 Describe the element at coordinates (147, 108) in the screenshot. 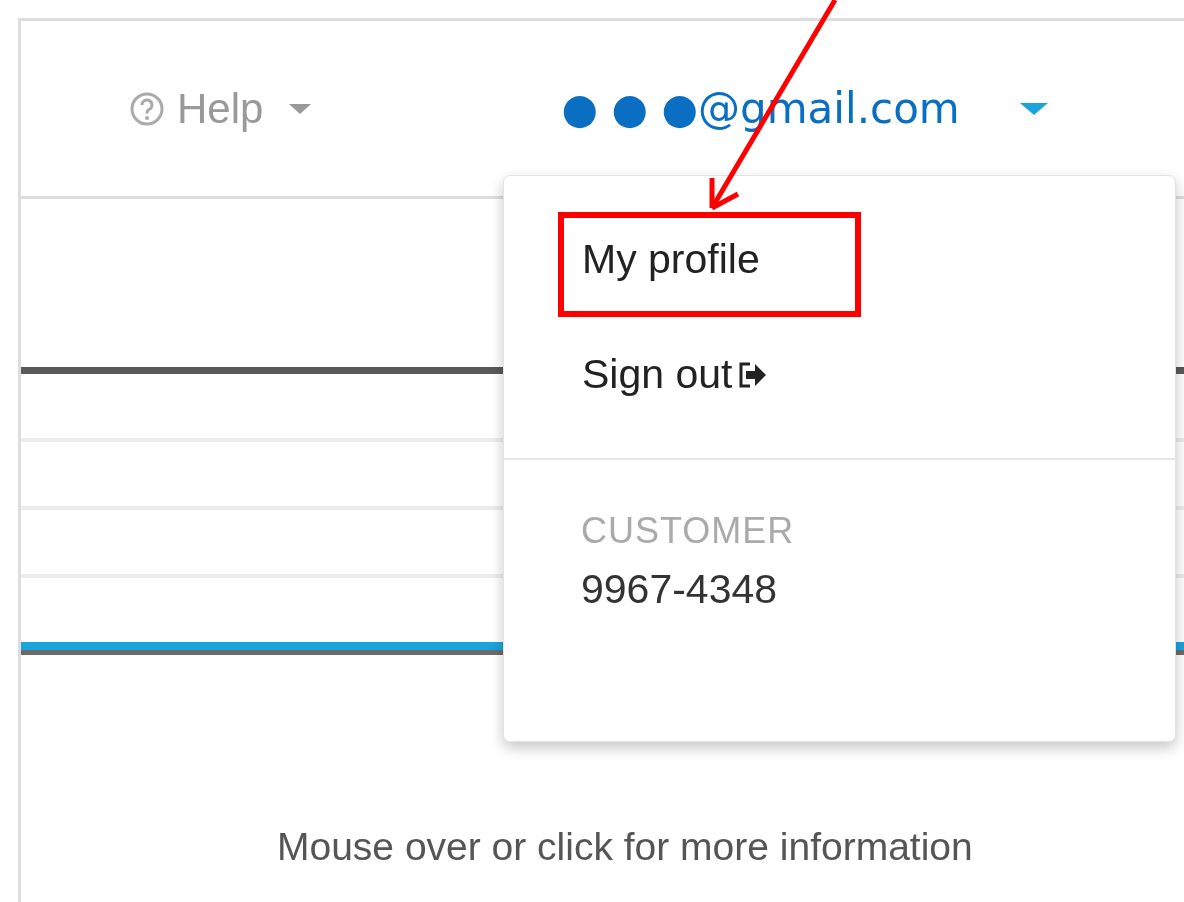

I see `help-icon` at that location.